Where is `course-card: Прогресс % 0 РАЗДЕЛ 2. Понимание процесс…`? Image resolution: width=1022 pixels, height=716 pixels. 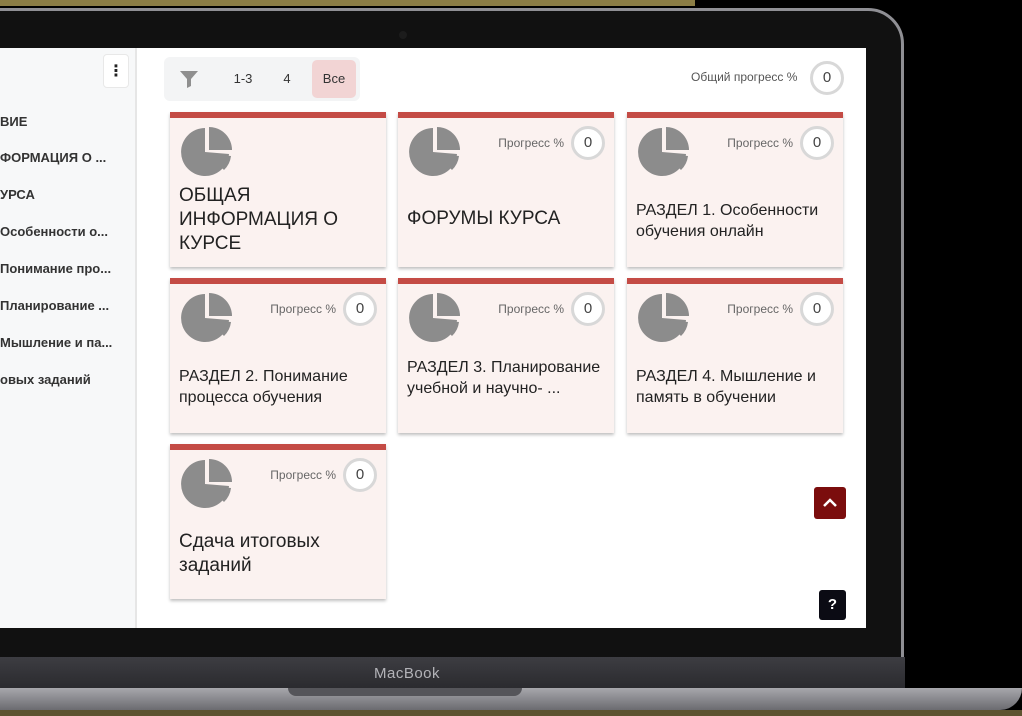 course-card: Прогресс % 0 РАЗДЕЛ 2. Понимание процесс… is located at coordinates (278, 355).